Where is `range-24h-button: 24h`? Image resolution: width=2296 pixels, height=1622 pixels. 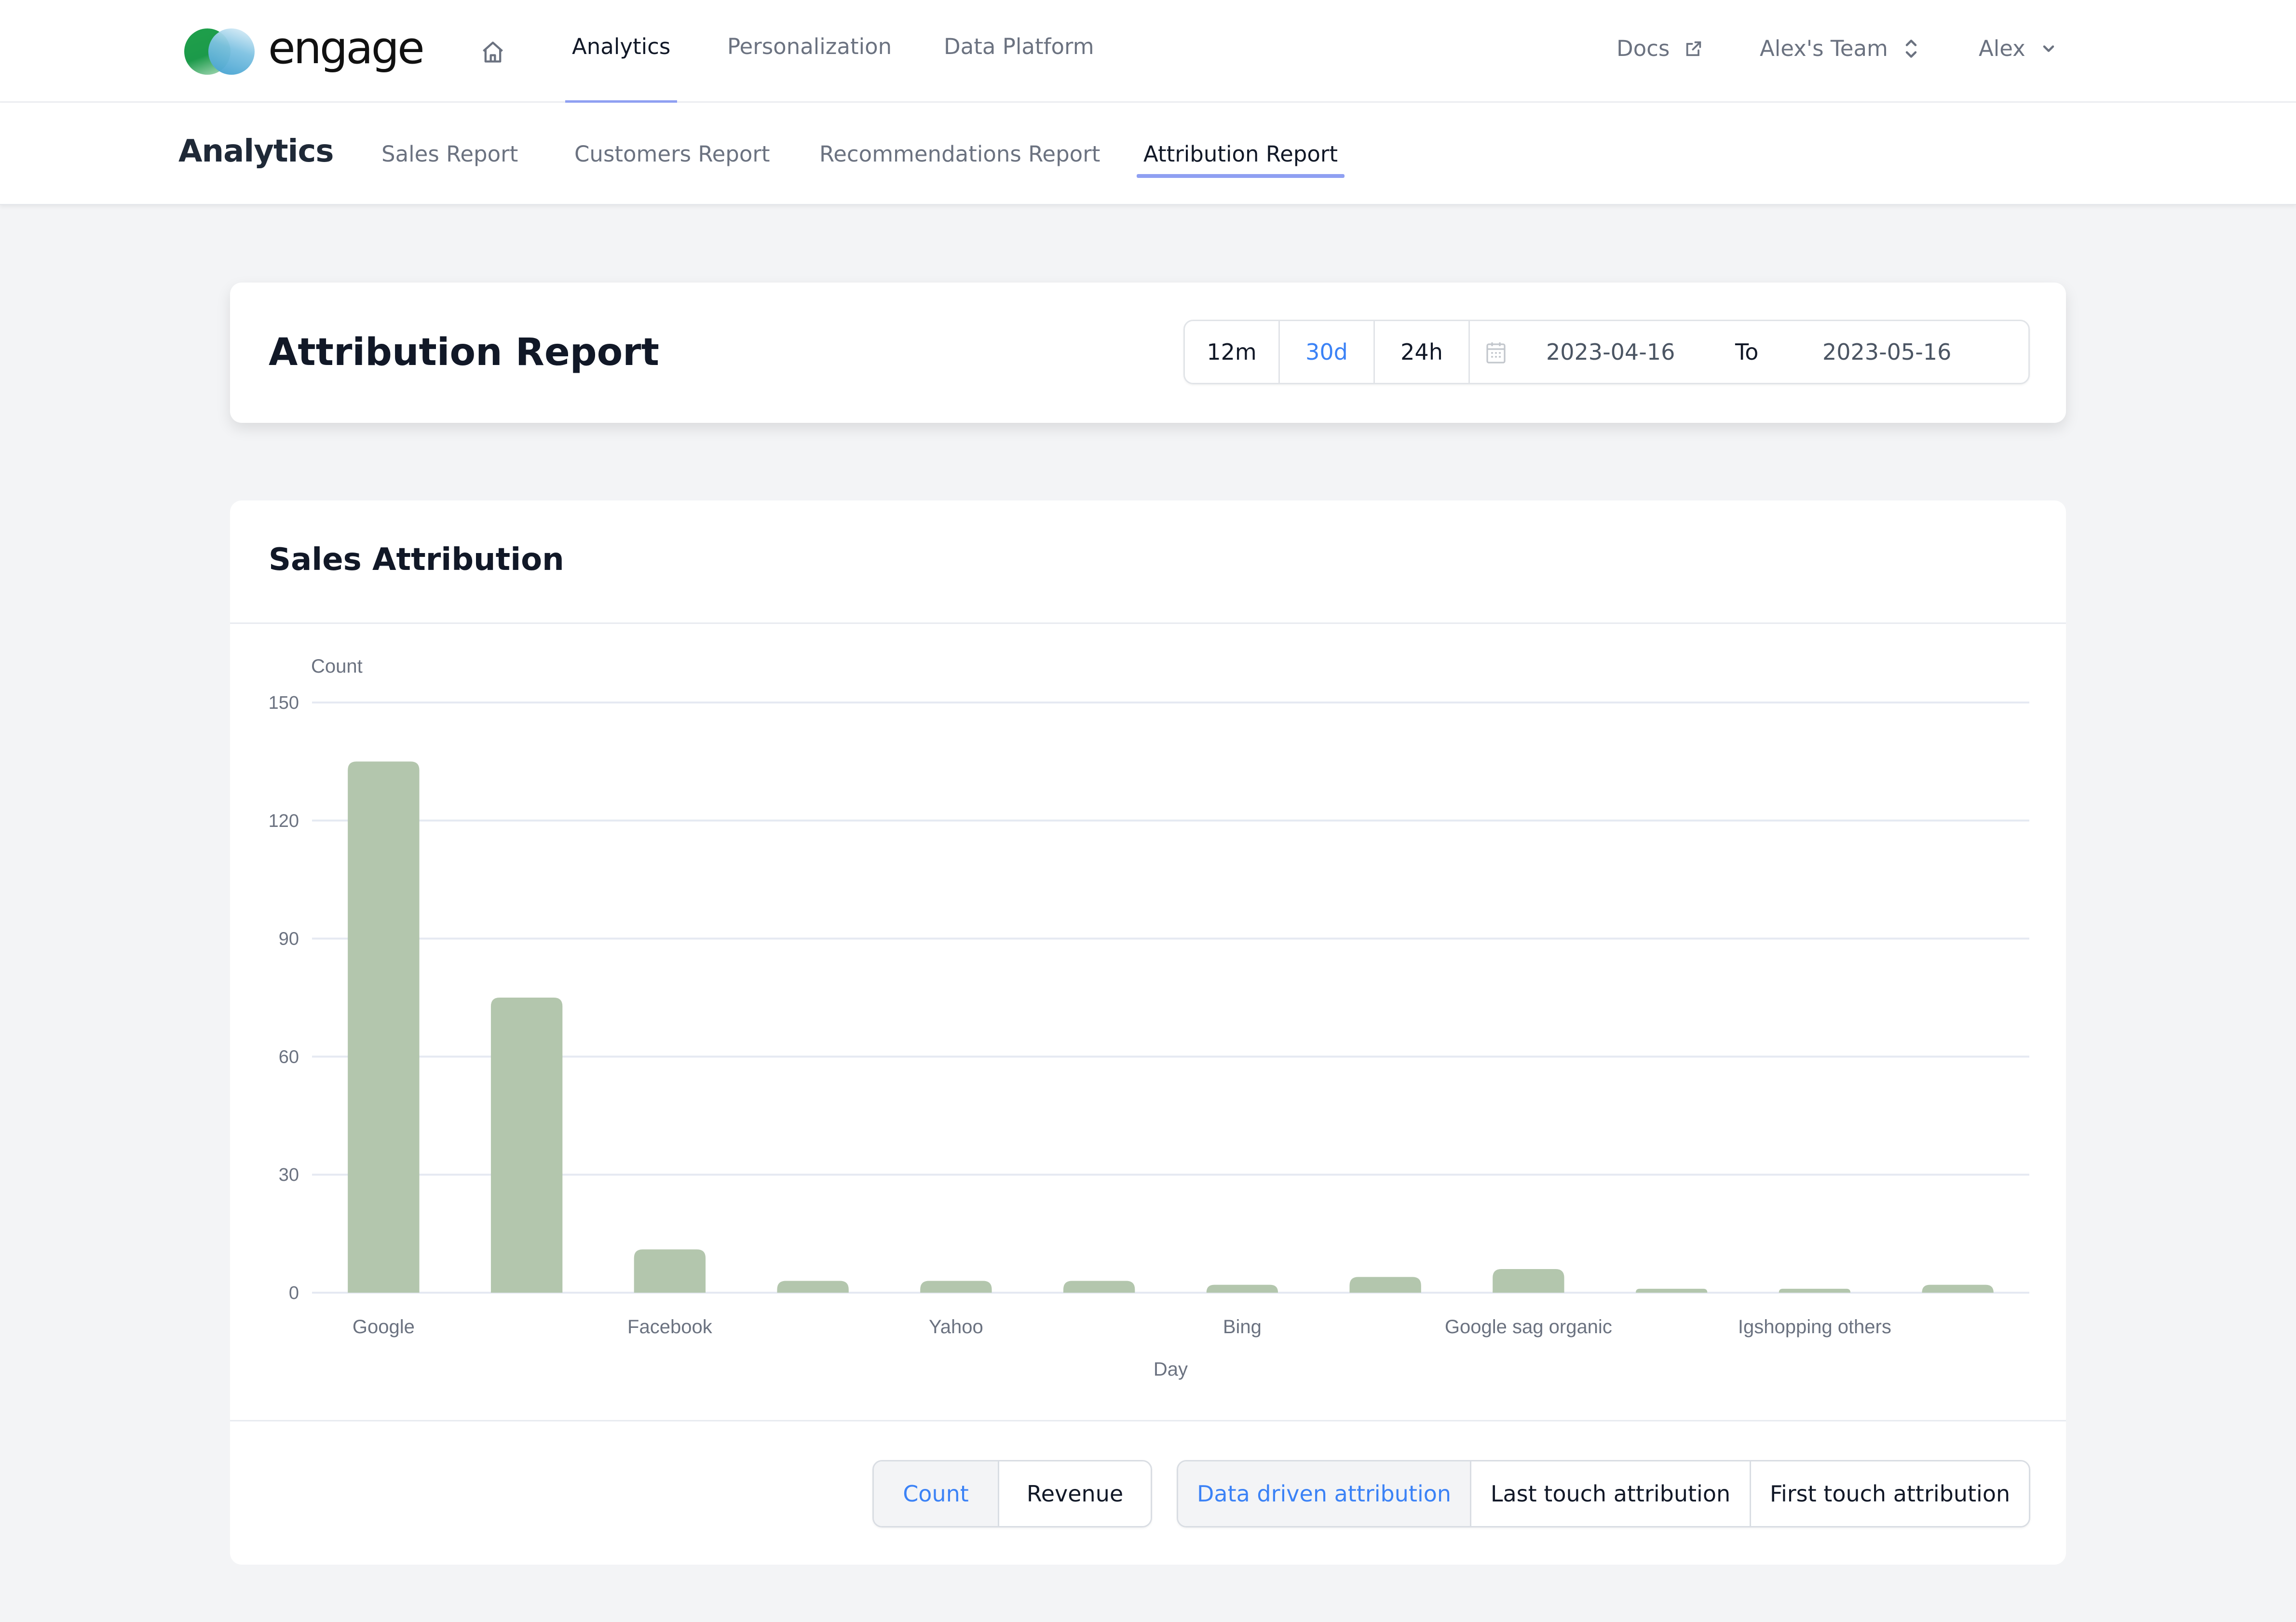
range-24h-button: 24h is located at coordinates (1422, 352).